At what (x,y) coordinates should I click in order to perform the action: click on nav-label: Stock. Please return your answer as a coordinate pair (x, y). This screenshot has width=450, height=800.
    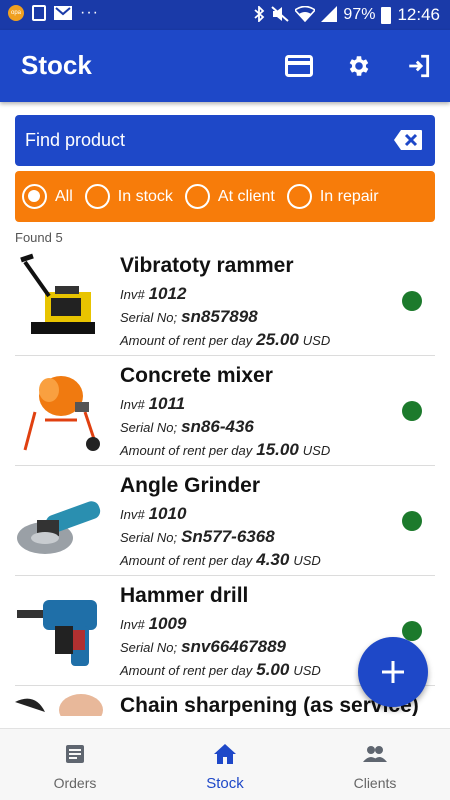
    Looking at the image, I should click on (225, 783).